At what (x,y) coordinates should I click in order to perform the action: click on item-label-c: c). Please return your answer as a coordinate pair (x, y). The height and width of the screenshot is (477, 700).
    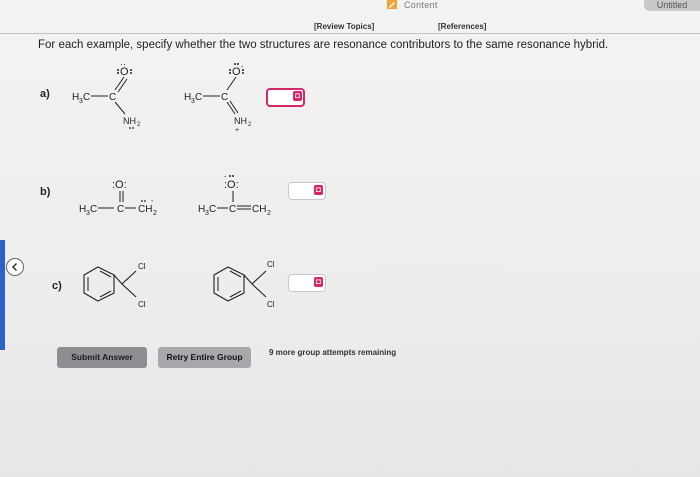
    Looking at the image, I should click on (57, 286).